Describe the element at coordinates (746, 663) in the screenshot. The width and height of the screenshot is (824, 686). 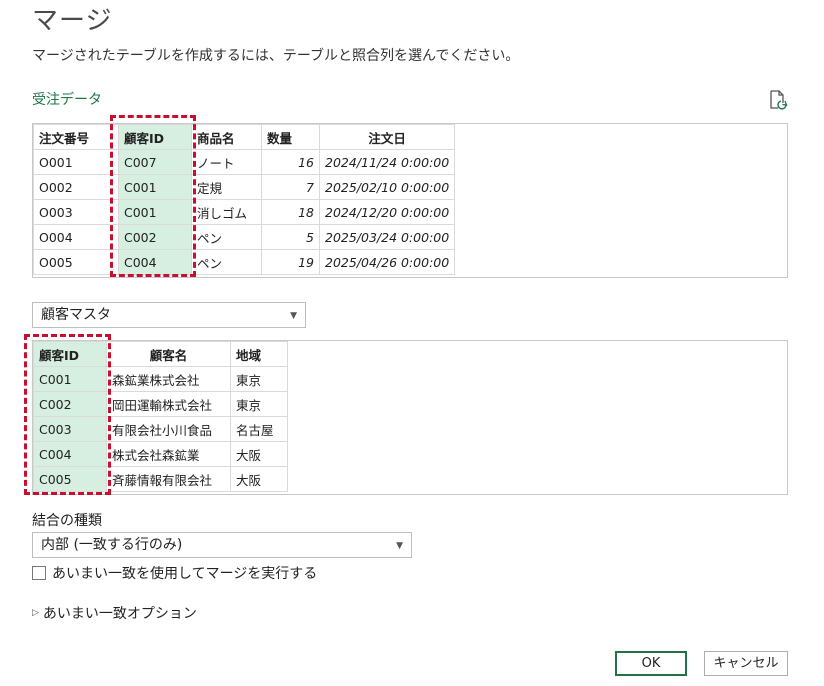
I see `cancel-button: キャンセル` at that location.